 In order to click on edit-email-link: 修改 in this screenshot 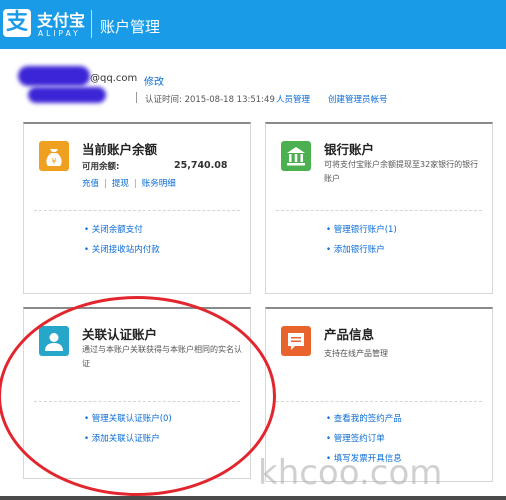, I will do `click(154, 80)`.